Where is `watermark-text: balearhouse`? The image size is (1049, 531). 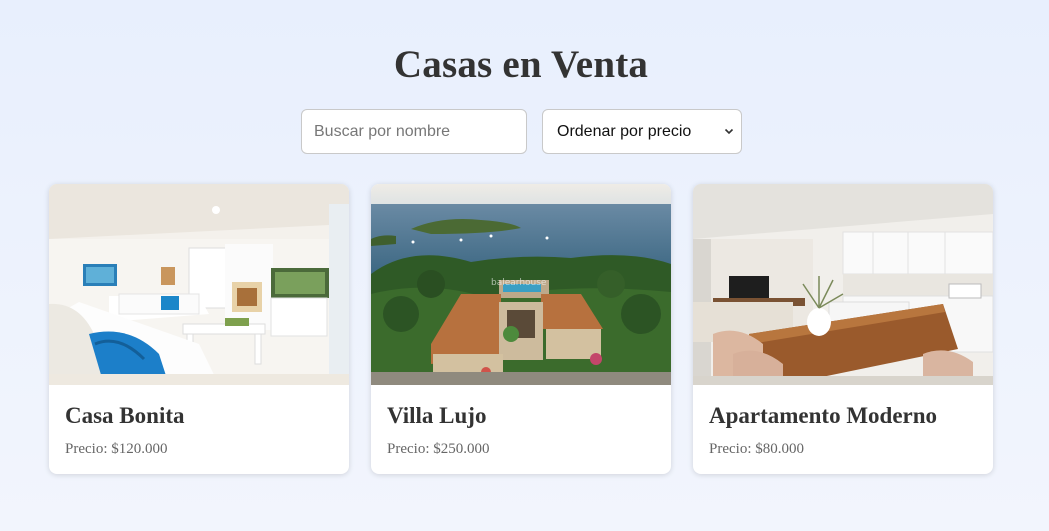 watermark-text: balearhouse is located at coordinates (519, 283).